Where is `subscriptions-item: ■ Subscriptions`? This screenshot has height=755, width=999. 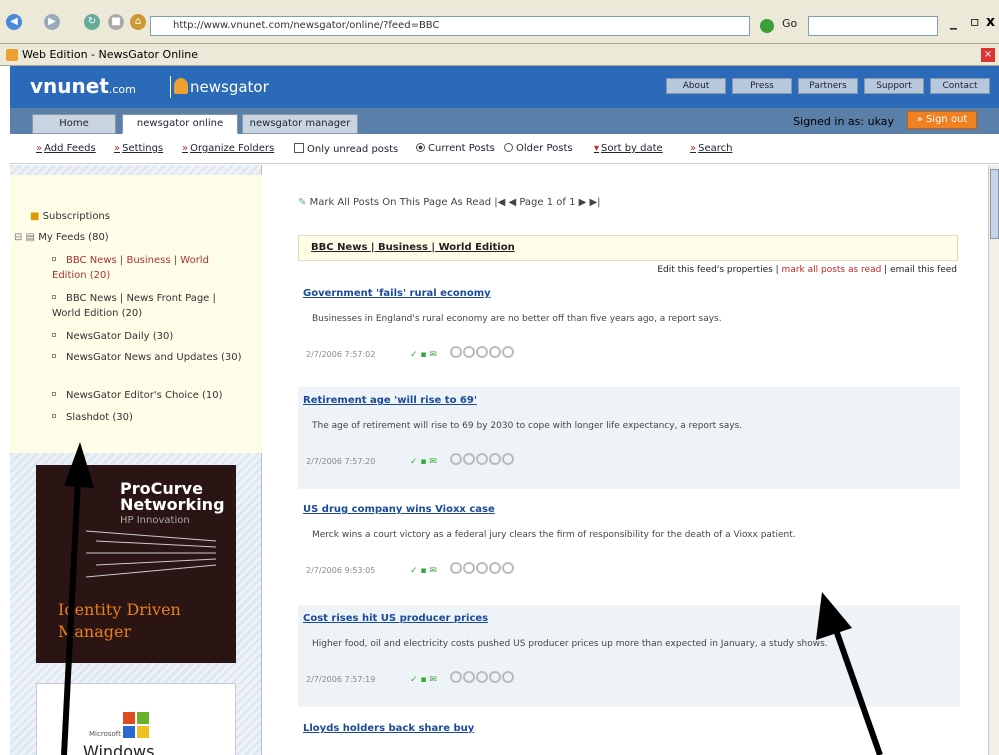
subscriptions-item: ■ Subscriptions is located at coordinates (70, 216).